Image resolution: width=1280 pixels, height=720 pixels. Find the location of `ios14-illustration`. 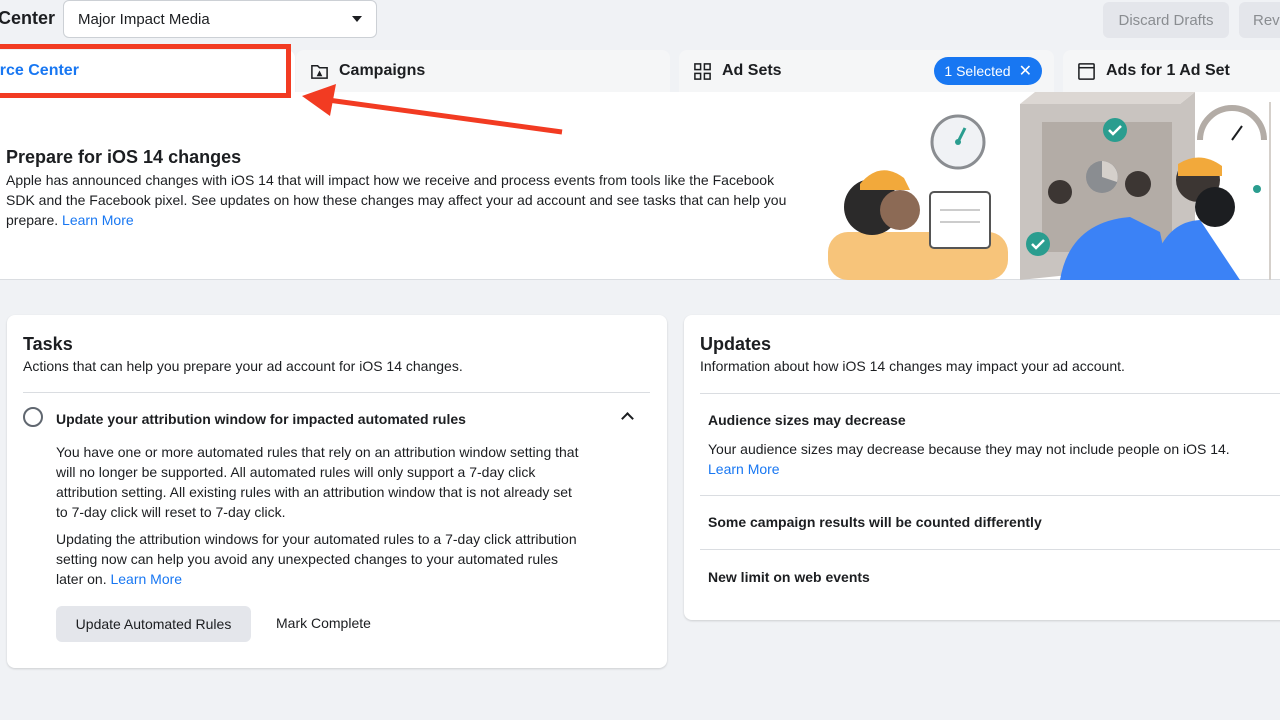

ios14-illustration is located at coordinates (1049, 186).